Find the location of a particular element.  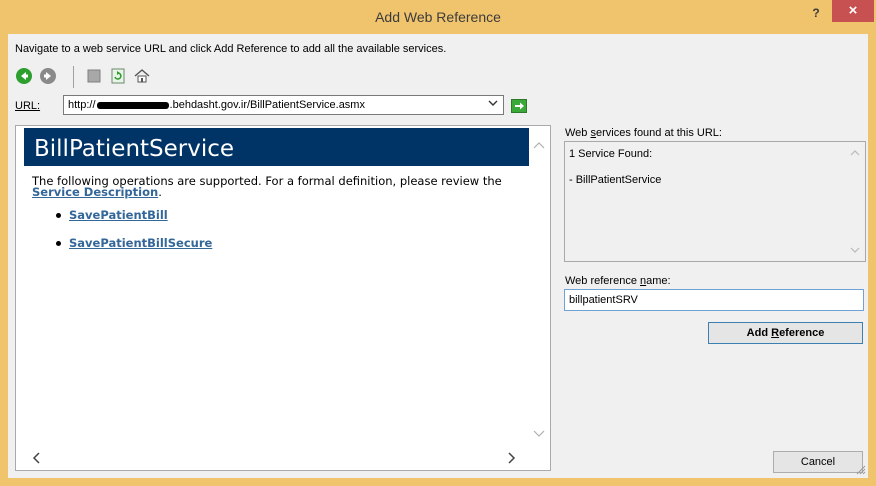

service-title: BillPatientService is located at coordinates (134, 149).